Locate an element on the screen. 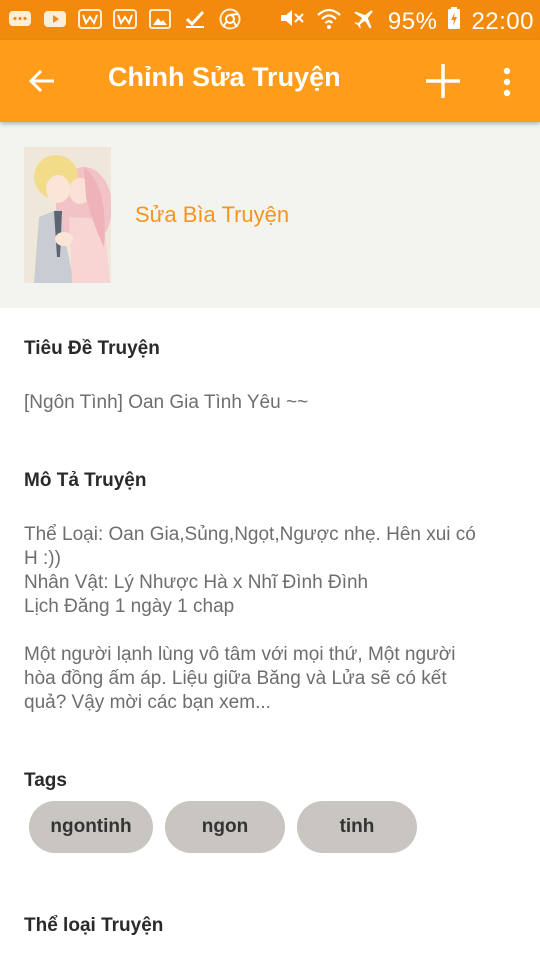 The height and width of the screenshot is (960, 540). cover-image is located at coordinates (67, 215).